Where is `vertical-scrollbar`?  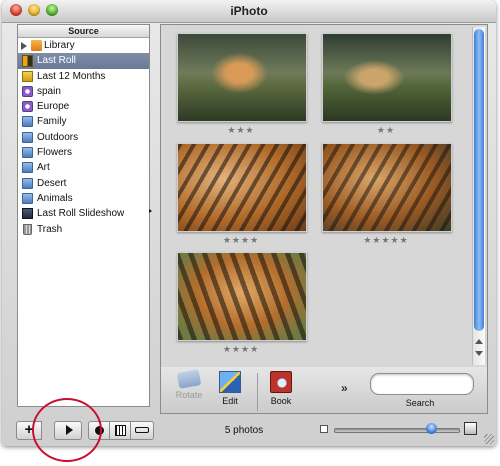
vertical-scrollbar is located at coordinates (478, 196).